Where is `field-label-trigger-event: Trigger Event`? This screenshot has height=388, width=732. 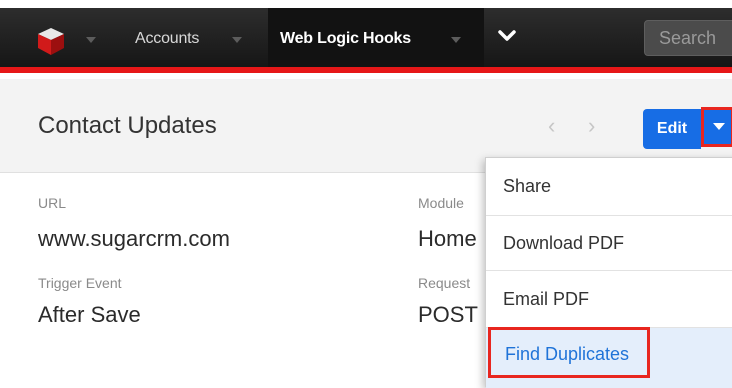
field-label-trigger-event: Trigger Event is located at coordinates (80, 283).